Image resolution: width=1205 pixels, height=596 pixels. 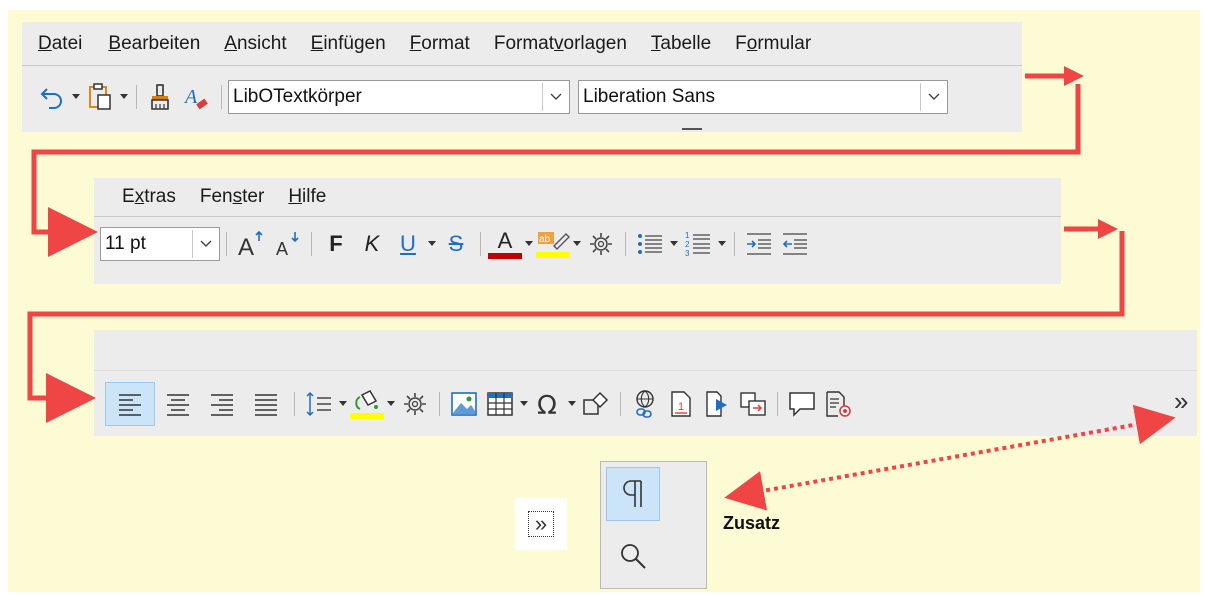 What do you see at coordinates (456, 244) in the screenshot?
I see `strikethrough-button: S` at bounding box center [456, 244].